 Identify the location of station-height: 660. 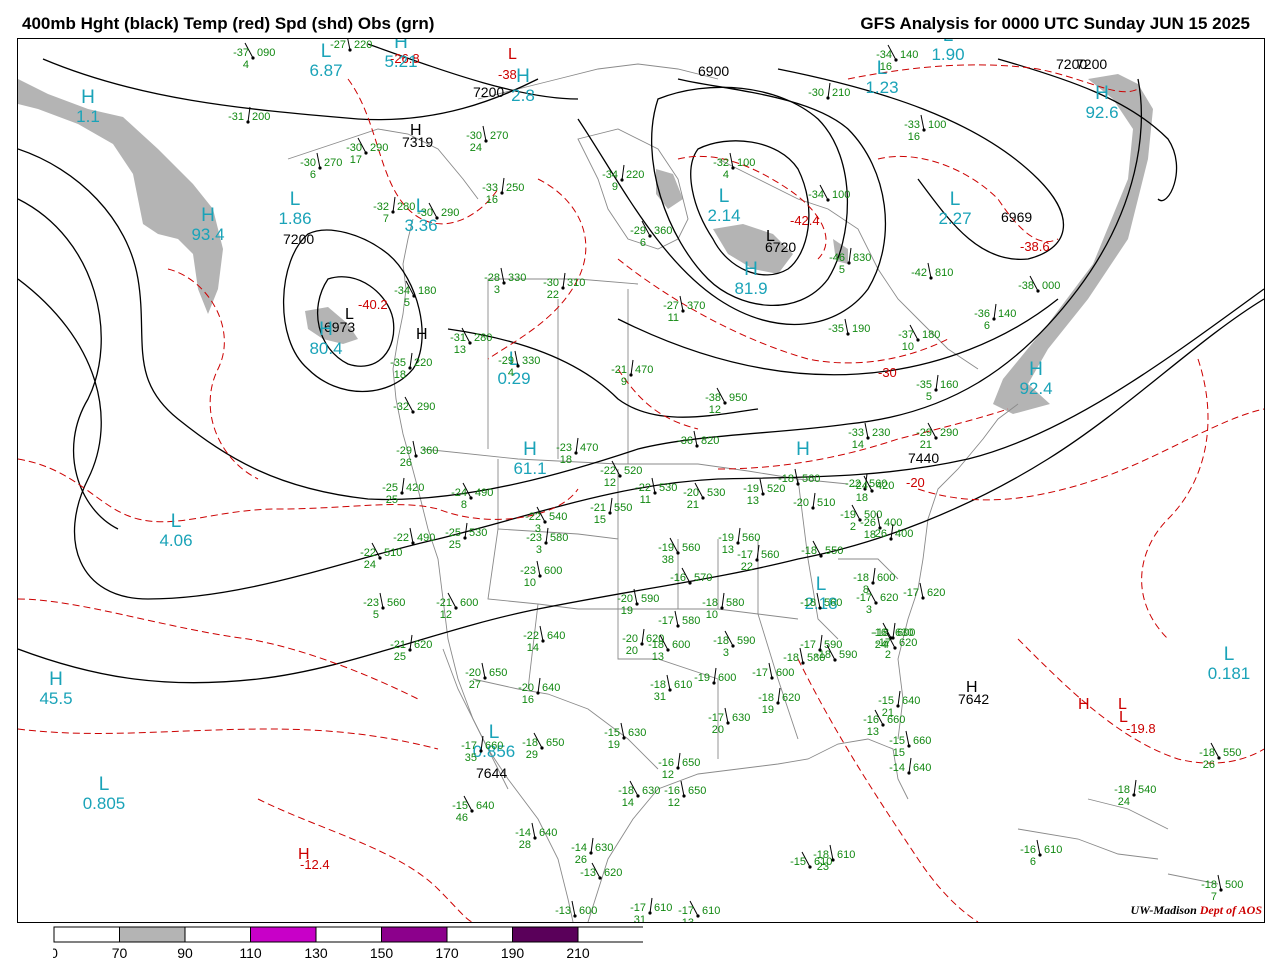
(896, 720).